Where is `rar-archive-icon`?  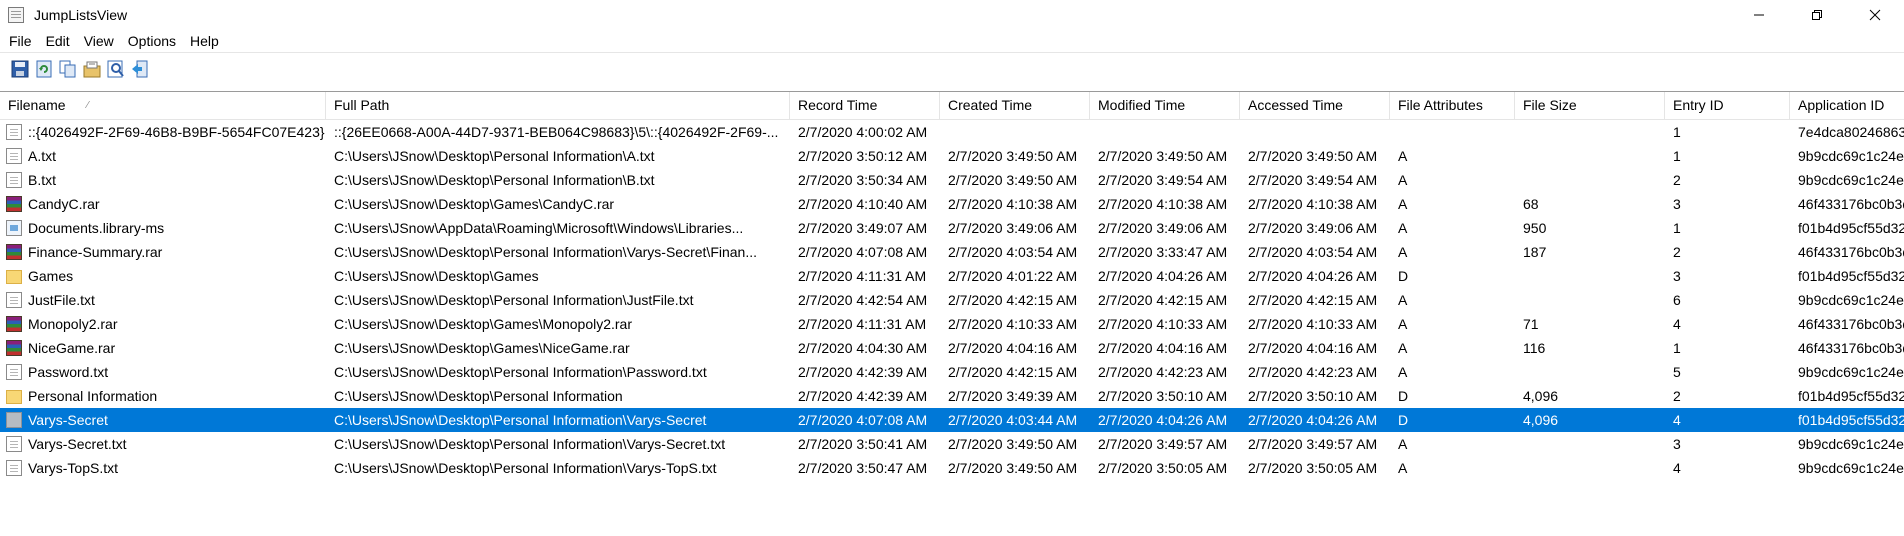
rar-archive-icon is located at coordinates (14, 348).